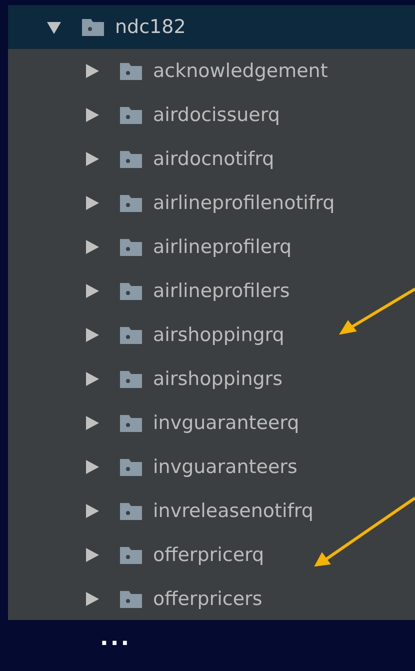  I want to click on tree-item: ndc182, so click(211, 27).